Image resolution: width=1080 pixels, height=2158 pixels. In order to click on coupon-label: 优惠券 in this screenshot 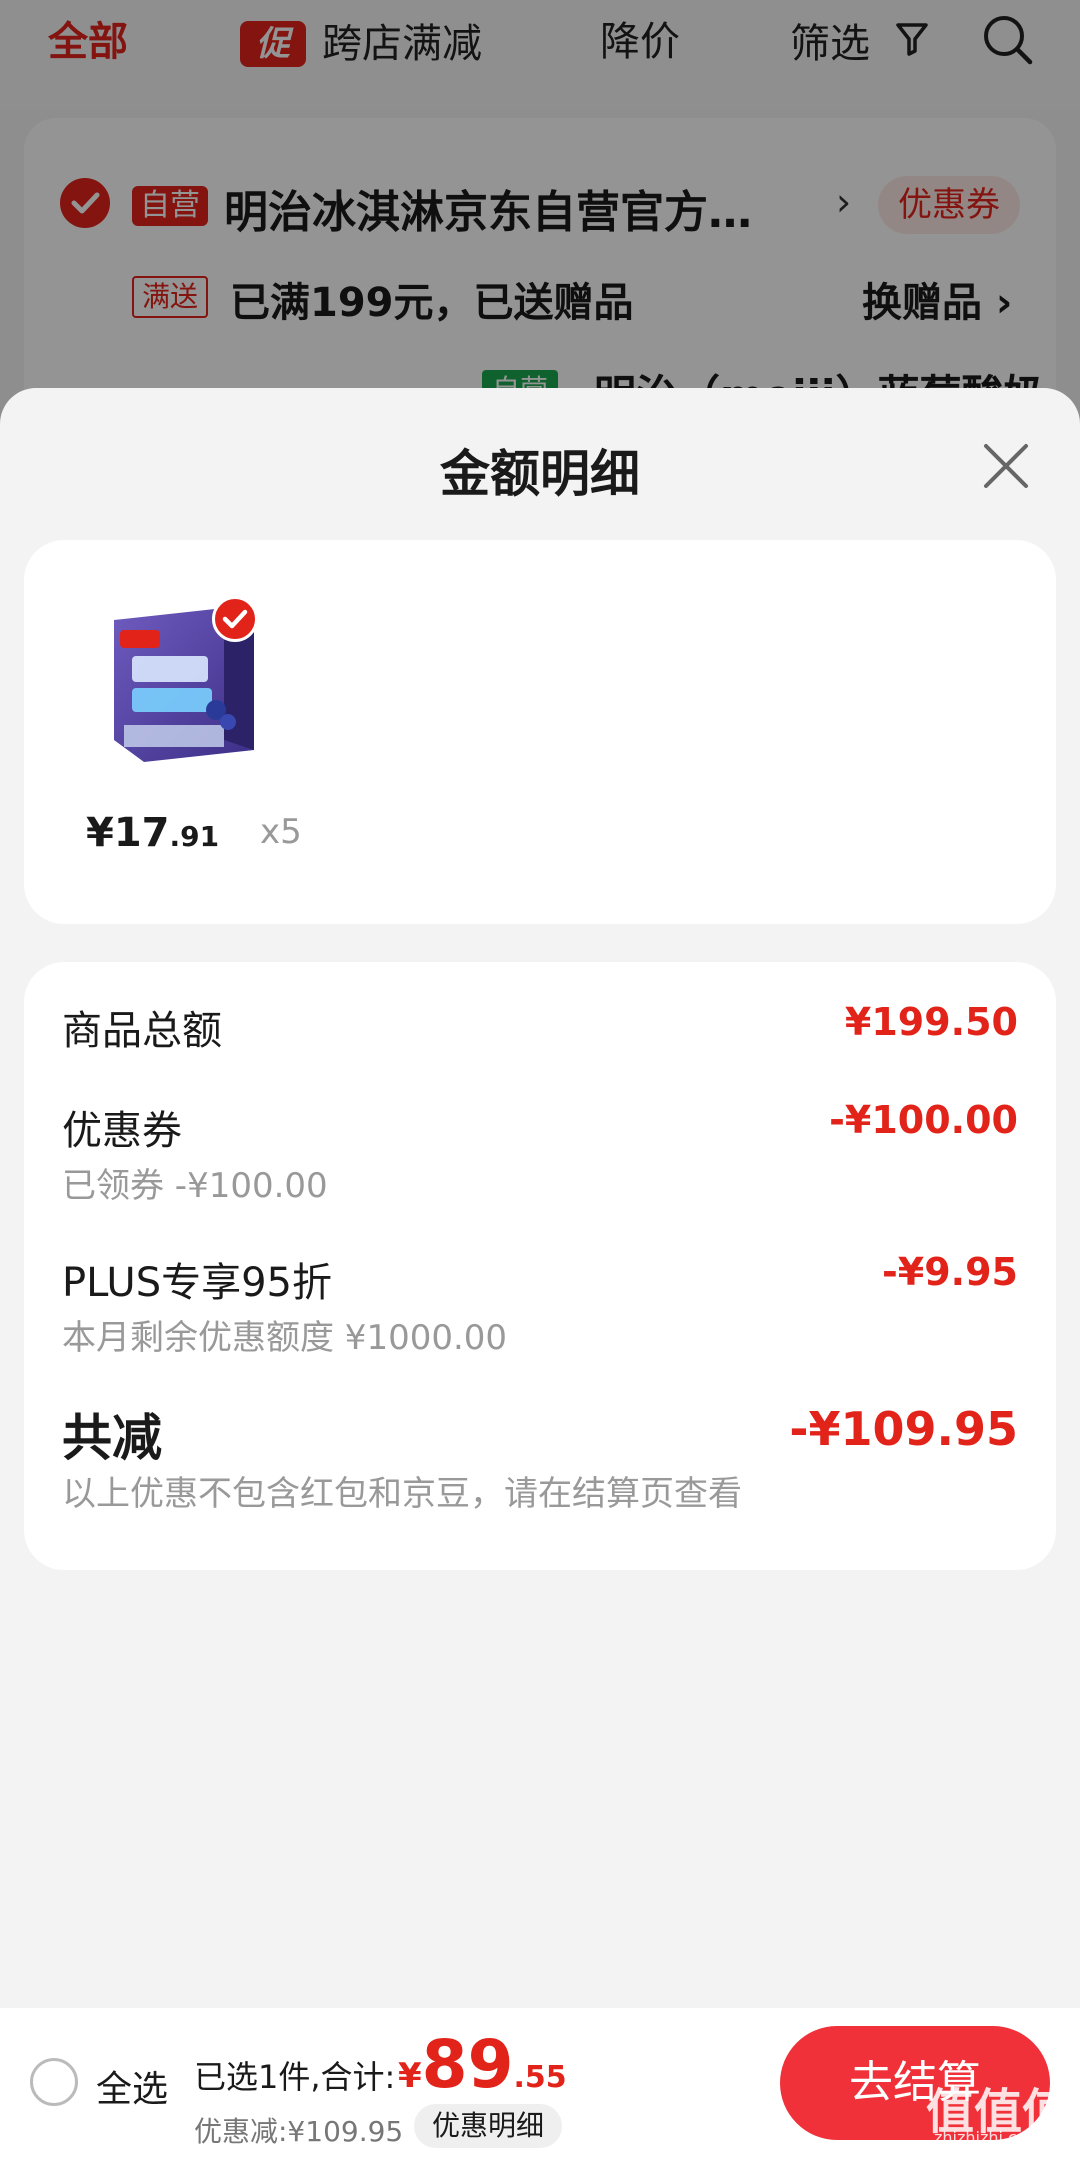, I will do `click(122, 1131)`.